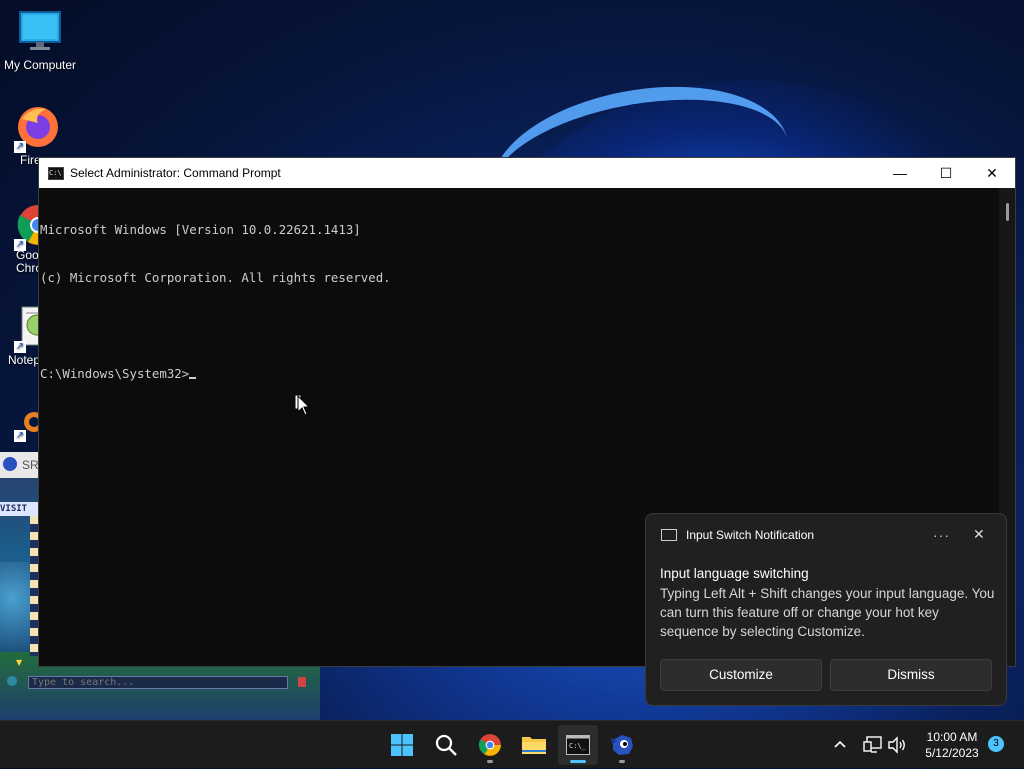 This screenshot has width=1024, height=769. What do you see at coordinates (1007, 212) in the screenshot?
I see `scrollbar-thumb` at bounding box center [1007, 212].